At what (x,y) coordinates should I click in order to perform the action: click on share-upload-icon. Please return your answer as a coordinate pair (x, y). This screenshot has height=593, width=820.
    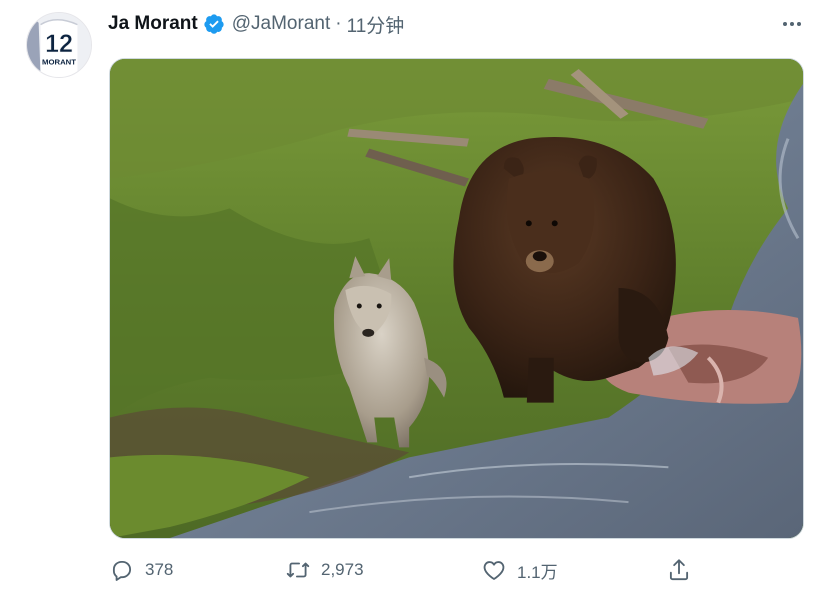
    Looking at the image, I should click on (679, 570).